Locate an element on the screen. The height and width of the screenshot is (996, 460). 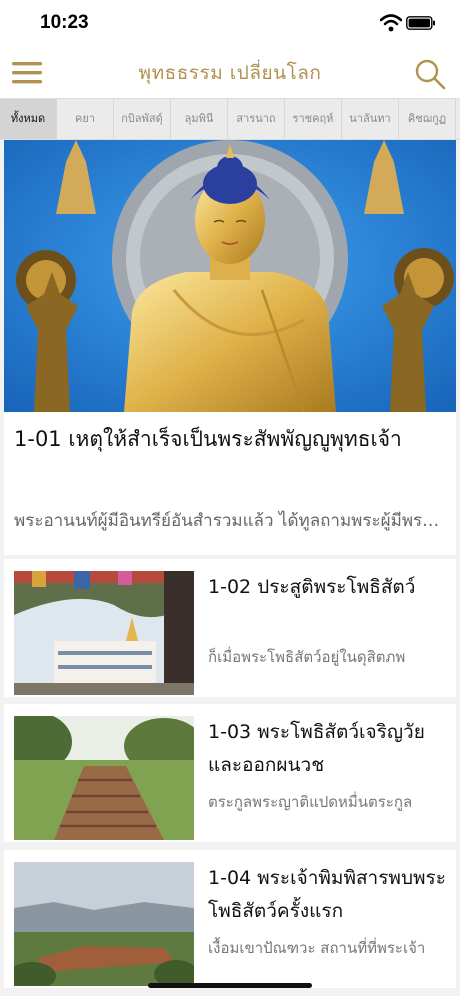
tab-kapilavastu: กบิลพัสดุ์ is located at coordinates (142, 119).